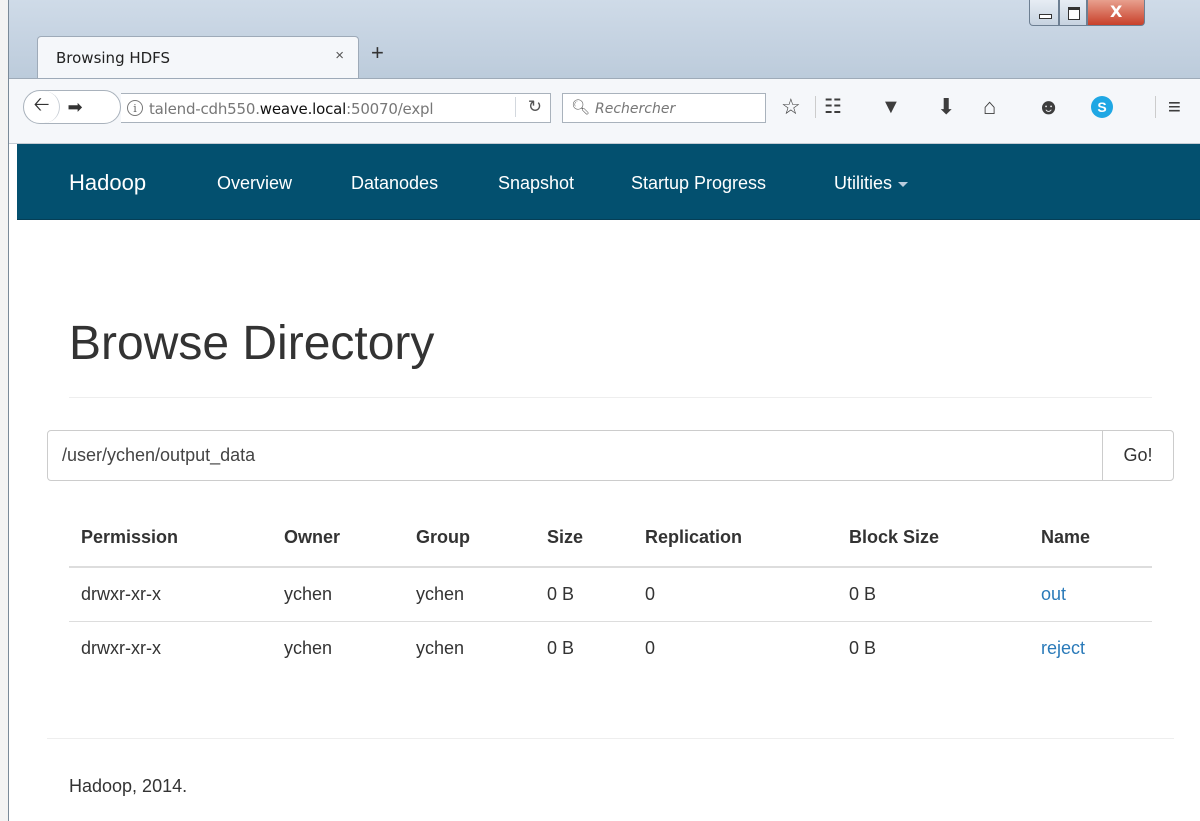 This screenshot has height=821, width=1200. What do you see at coordinates (1102, 107) in the screenshot?
I see `skype-icon: S` at bounding box center [1102, 107].